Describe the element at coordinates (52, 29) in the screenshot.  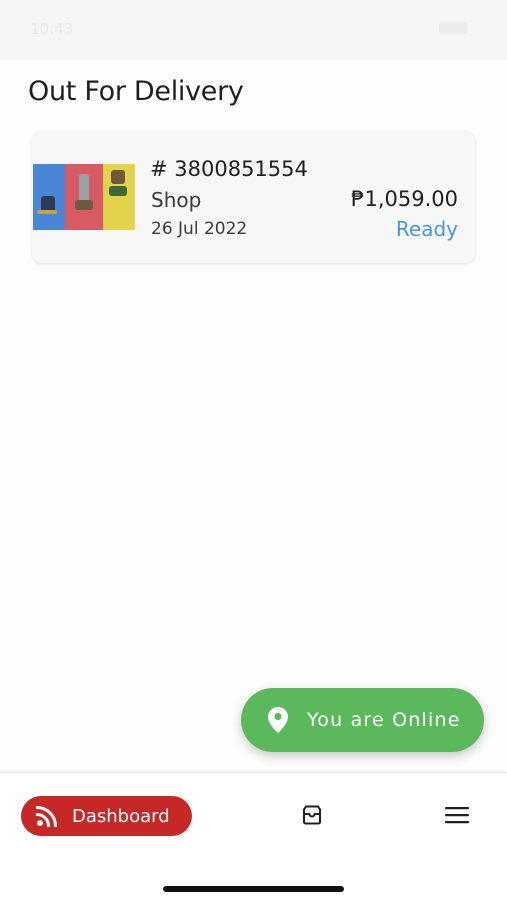
I see `status-time: 10:43` at that location.